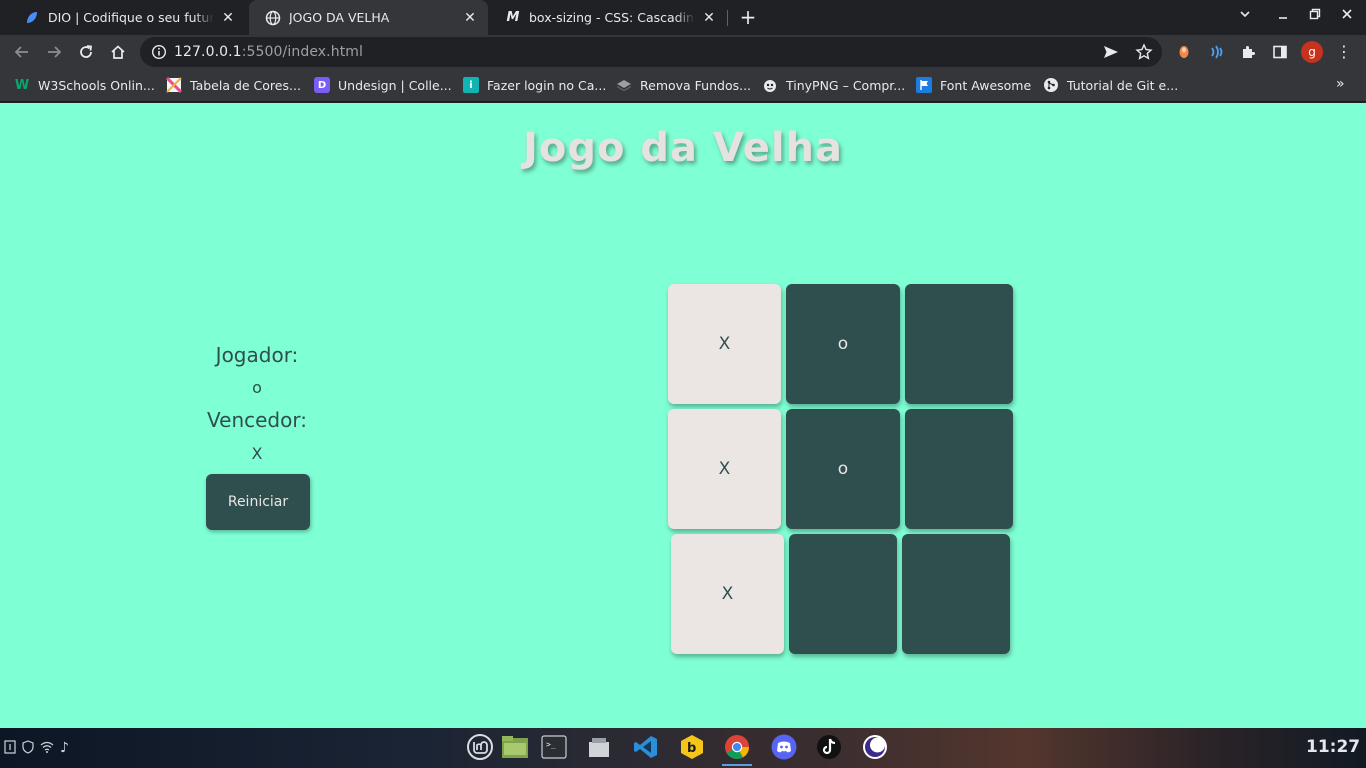  Describe the element at coordinates (54, 52) in the screenshot. I see `forward-icon` at that location.